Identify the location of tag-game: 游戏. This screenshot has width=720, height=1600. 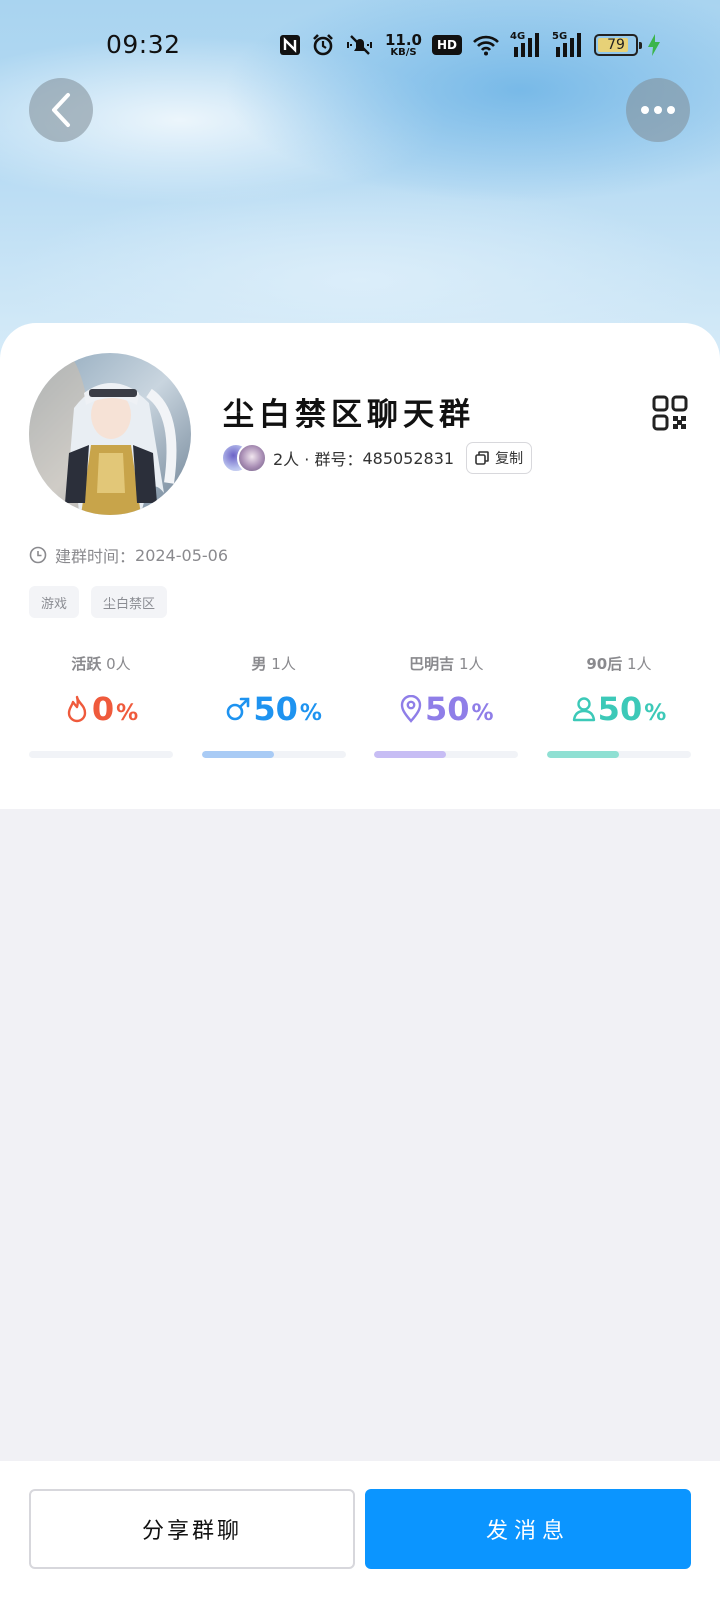
(54, 602).